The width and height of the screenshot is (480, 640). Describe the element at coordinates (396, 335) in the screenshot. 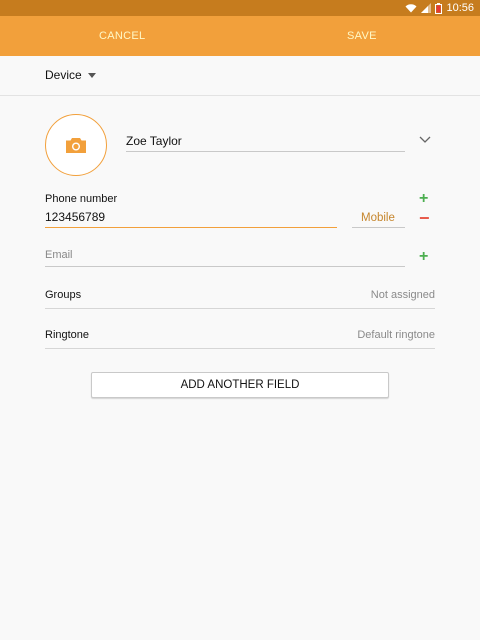

I see `ringtone-value: Default ringtone` at that location.